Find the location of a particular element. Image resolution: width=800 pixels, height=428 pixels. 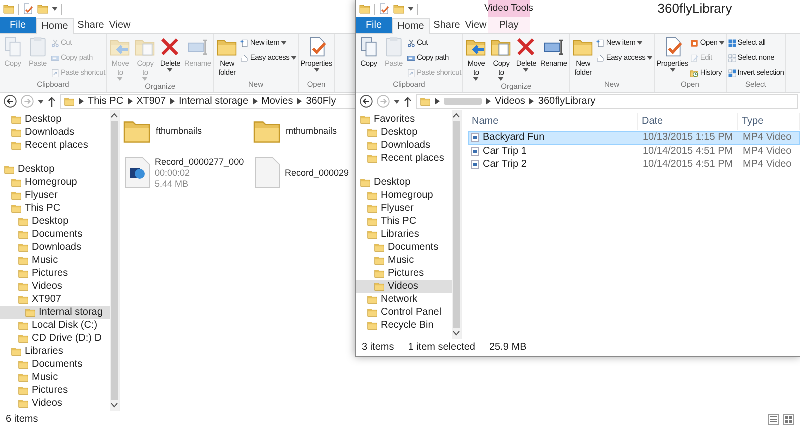

nav-item: Internal storag is located at coordinates (55, 312).